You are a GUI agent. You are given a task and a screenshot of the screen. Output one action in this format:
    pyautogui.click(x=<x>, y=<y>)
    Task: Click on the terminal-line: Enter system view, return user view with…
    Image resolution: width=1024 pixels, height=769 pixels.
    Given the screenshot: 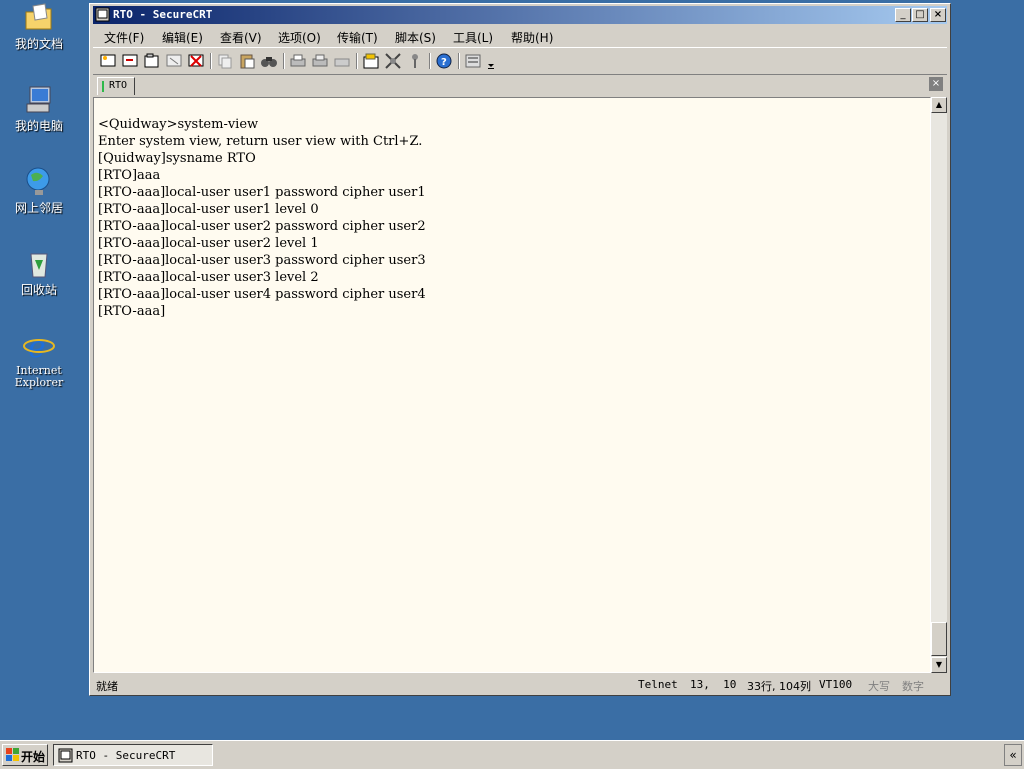 What is the action you would take?
    pyautogui.click(x=260, y=141)
    